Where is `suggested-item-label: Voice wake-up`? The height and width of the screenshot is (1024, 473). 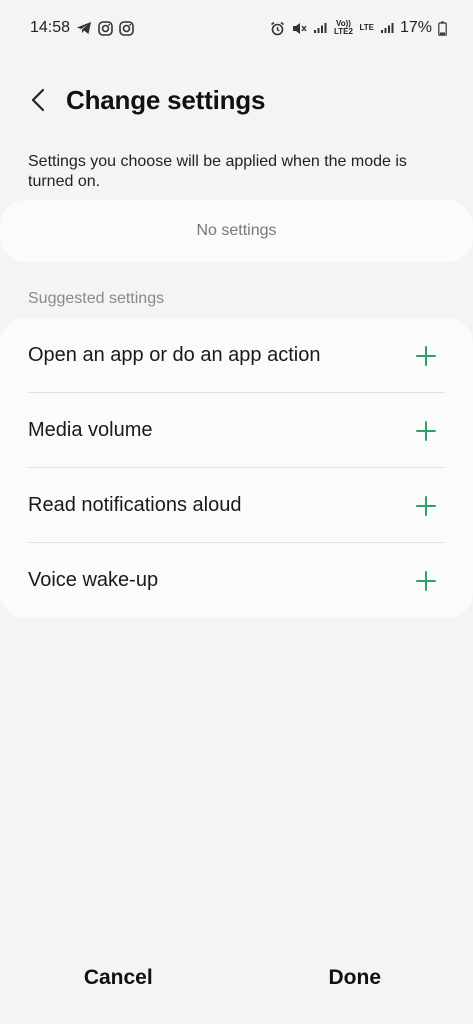
suggested-item-label: Voice wake-up is located at coordinates (93, 580).